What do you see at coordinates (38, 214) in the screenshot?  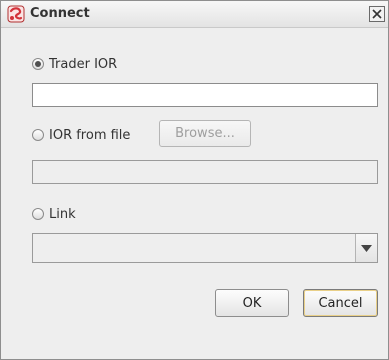 I see `link-radio` at bounding box center [38, 214].